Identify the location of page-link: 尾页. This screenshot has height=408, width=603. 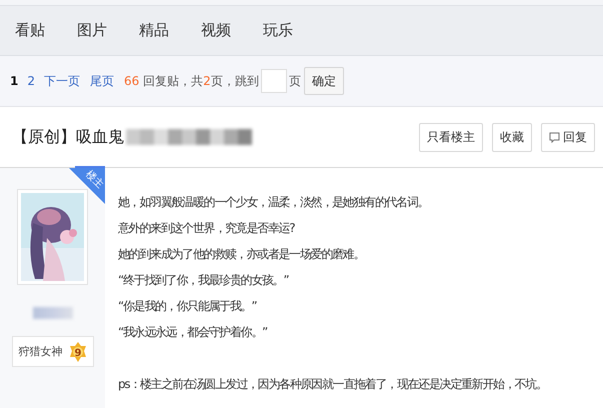
(102, 81).